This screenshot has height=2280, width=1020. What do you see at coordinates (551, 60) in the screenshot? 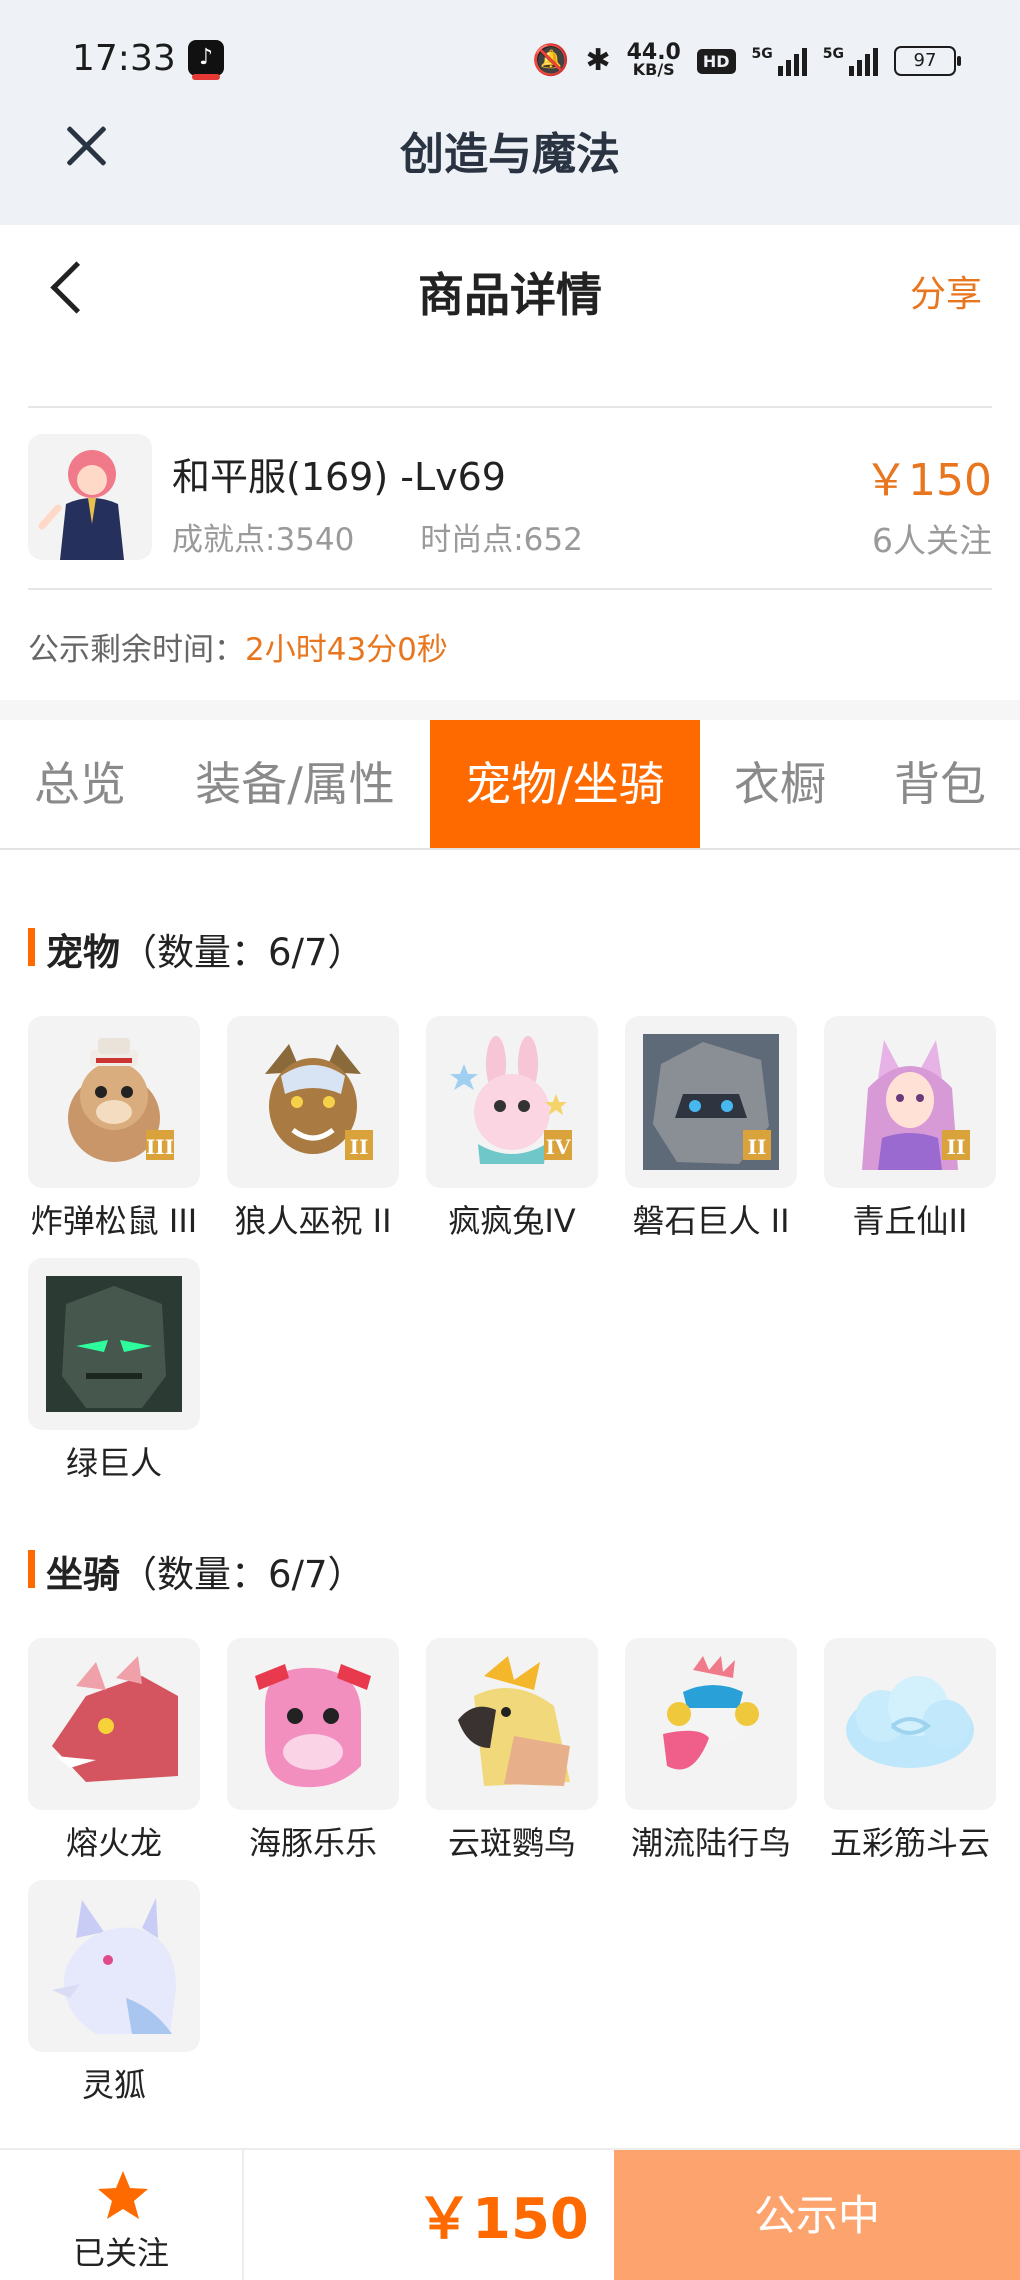
I see `mute-bell-icon: 🔕` at bounding box center [551, 60].